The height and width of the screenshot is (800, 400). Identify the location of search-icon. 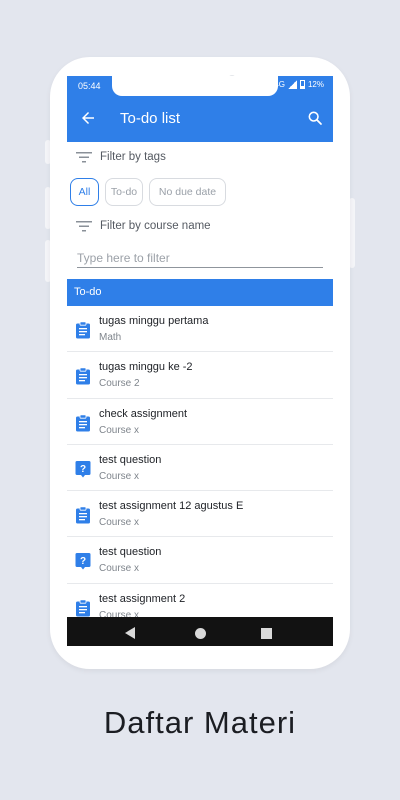
(315, 118).